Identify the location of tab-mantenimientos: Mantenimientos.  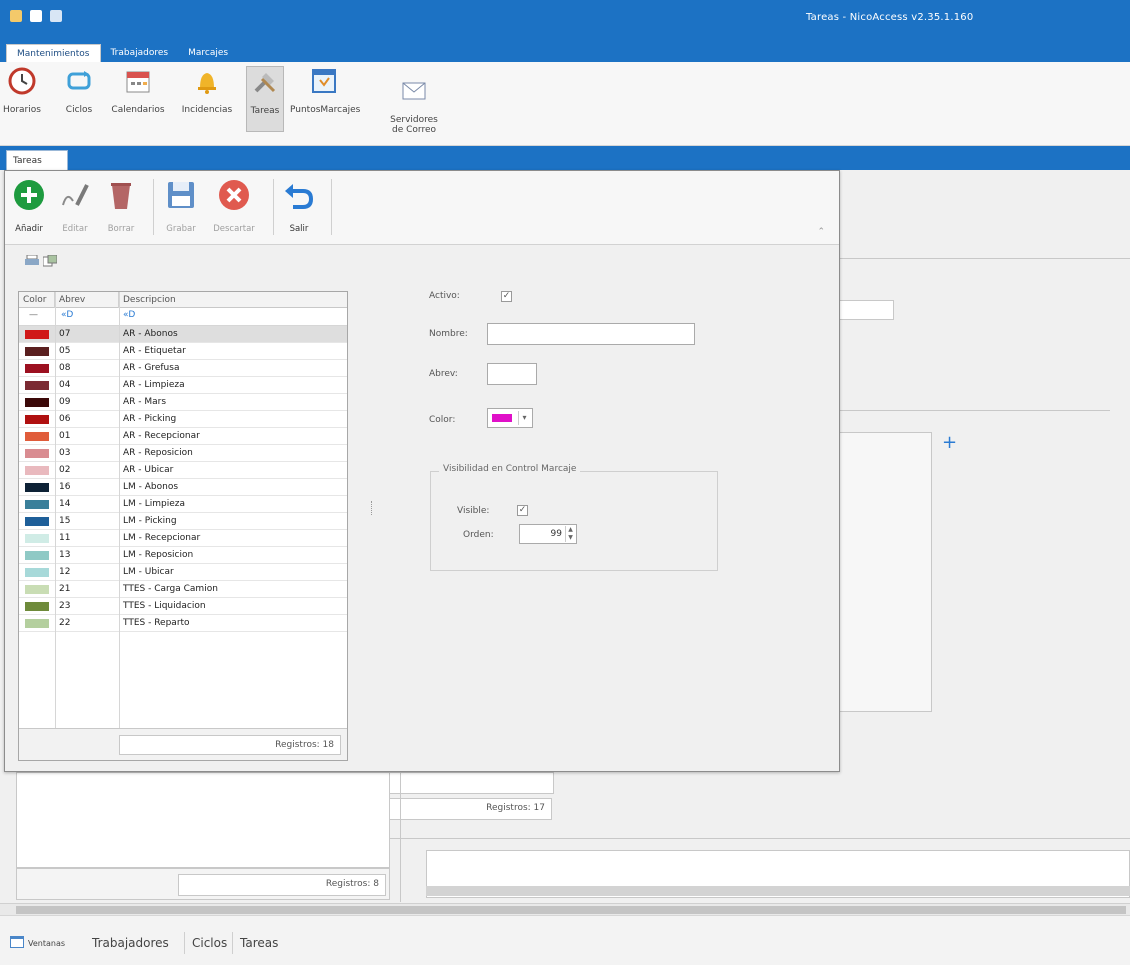
(53, 53).